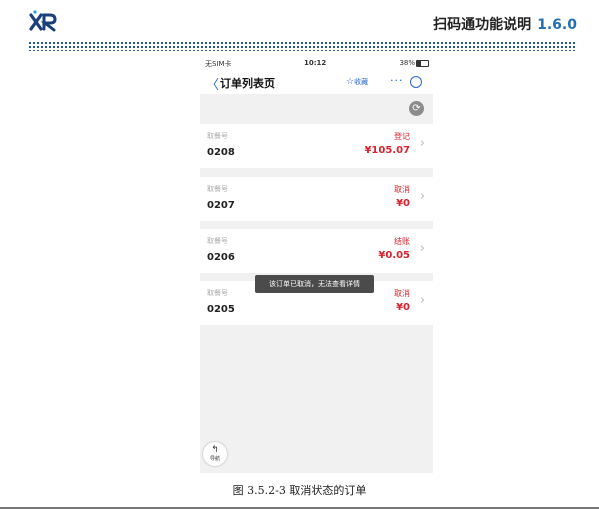 The image size is (599, 514). I want to click on document-title: 扫码通功能说明 1.6.0, so click(505, 24).